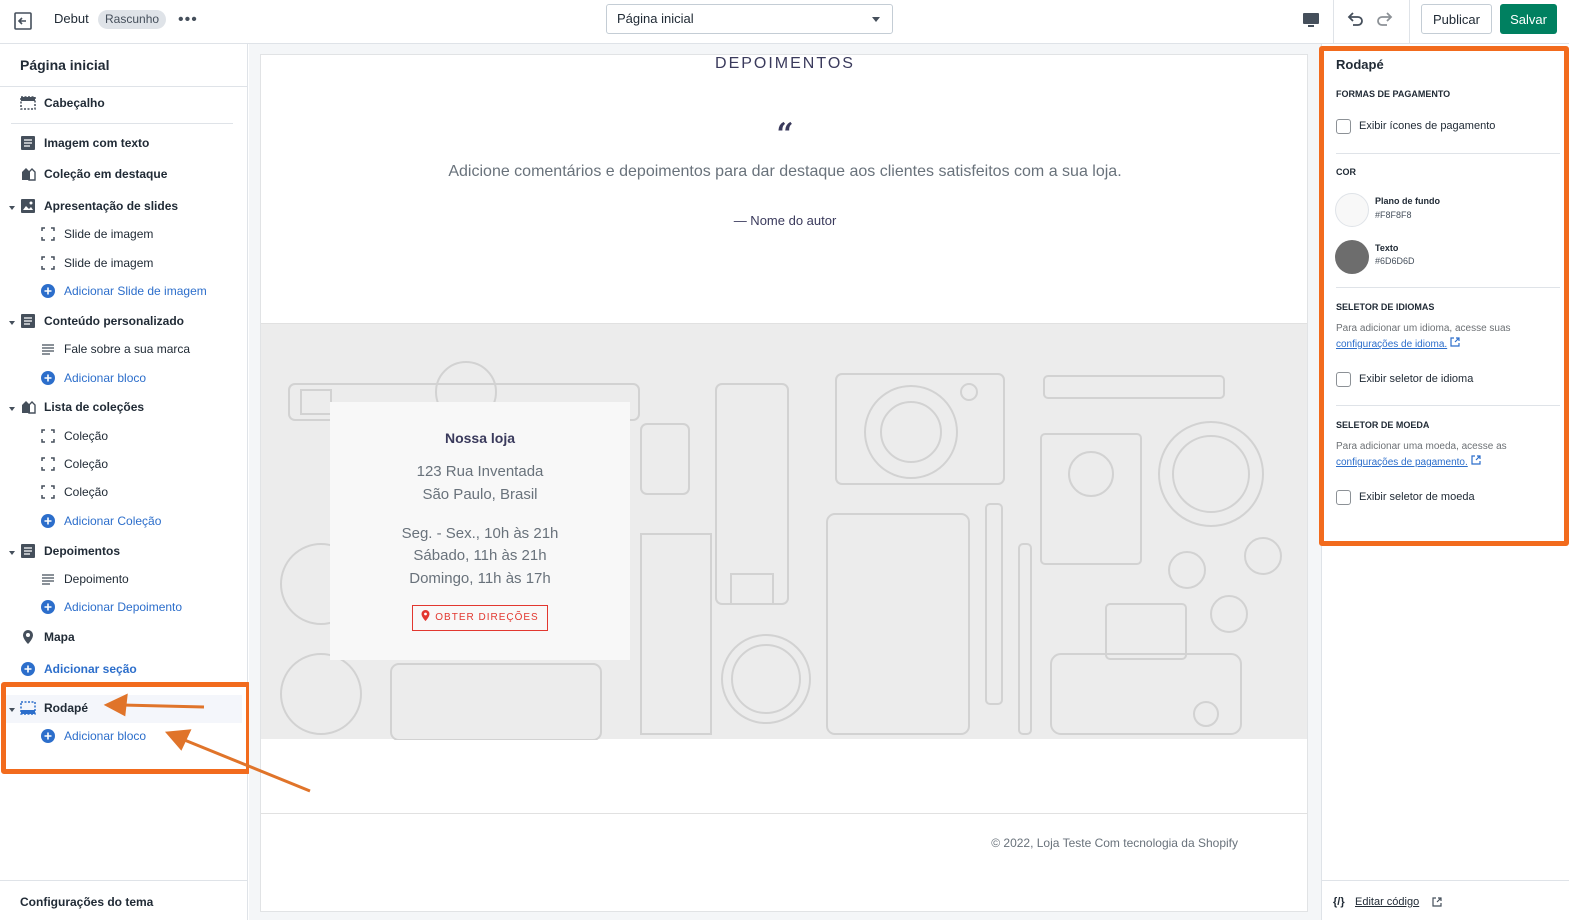  Describe the element at coordinates (785, 63) in the screenshot. I see `testimonials-heading: DEPOIMENTOS` at that location.